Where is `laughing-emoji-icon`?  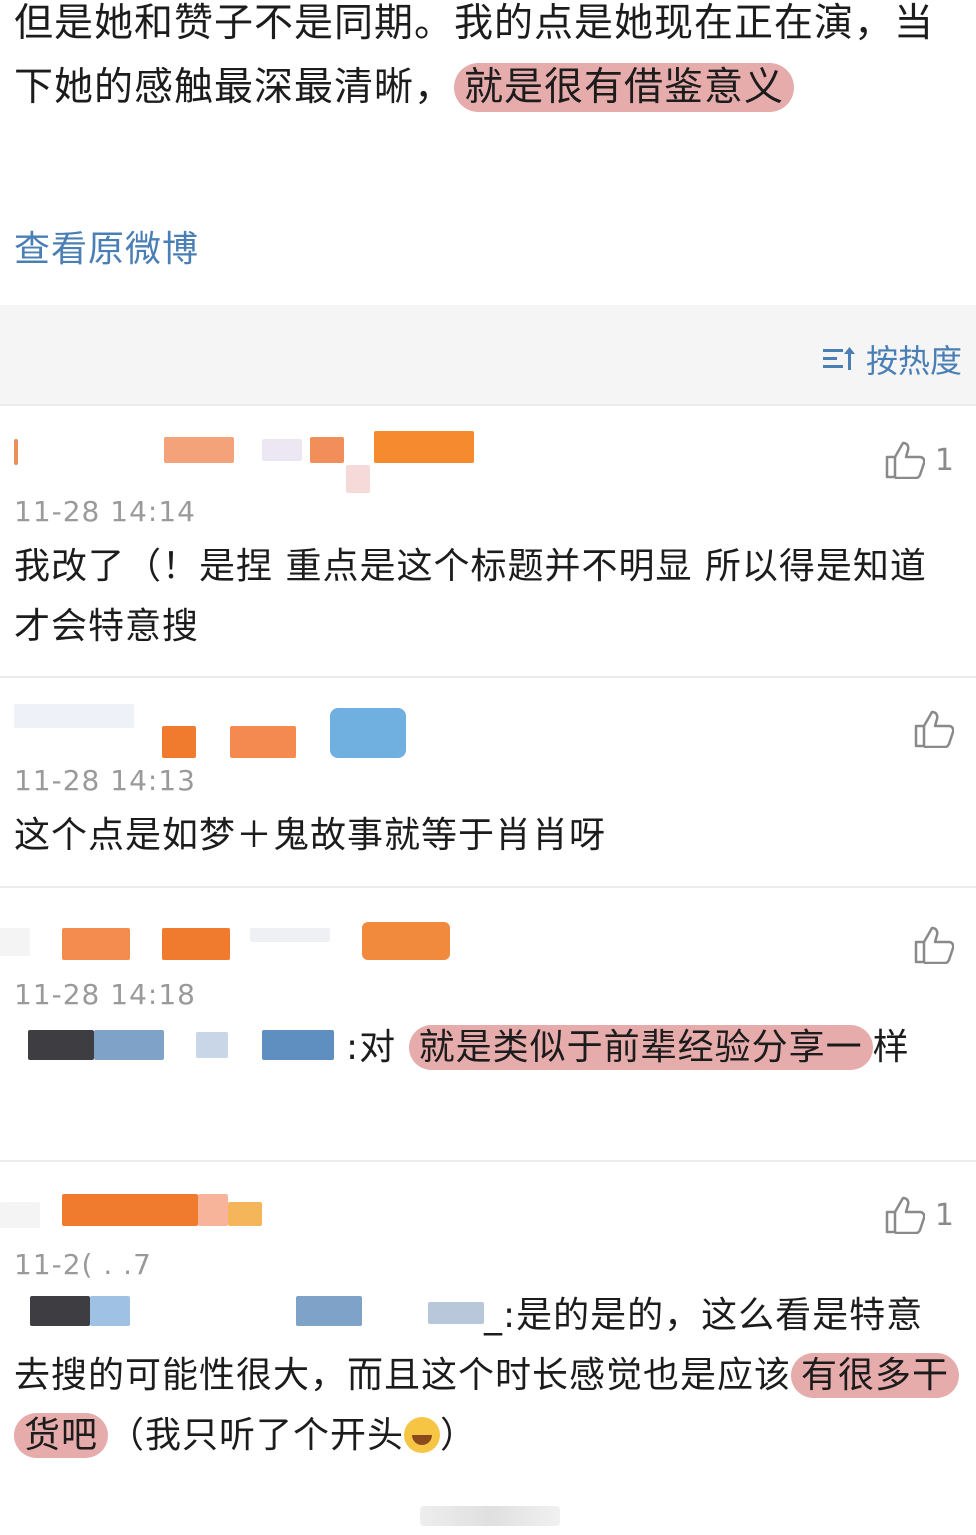
laughing-emoji-icon is located at coordinates (422, 1435).